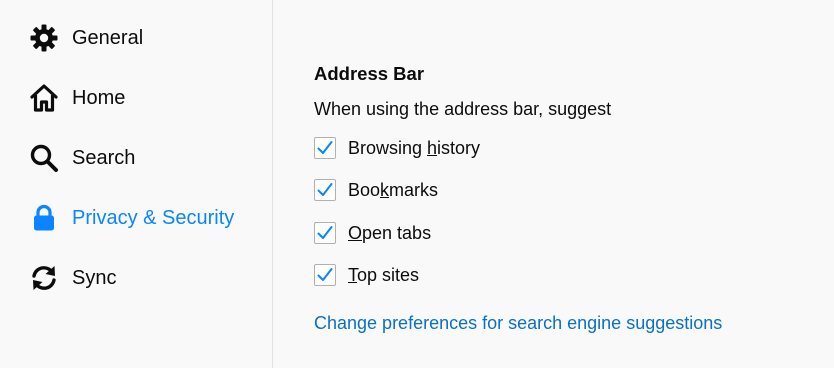 The image size is (834, 368). I want to click on checkbox-open-tabs: Open tabs, so click(372, 233).